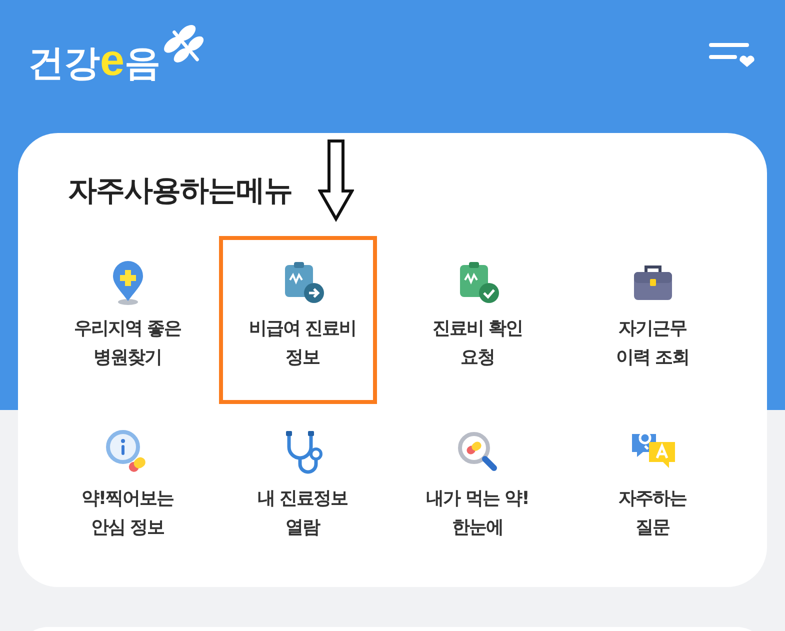  Describe the element at coordinates (180, 190) in the screenshot. I see `section-title: 자주사용하는메뉴` at that location.